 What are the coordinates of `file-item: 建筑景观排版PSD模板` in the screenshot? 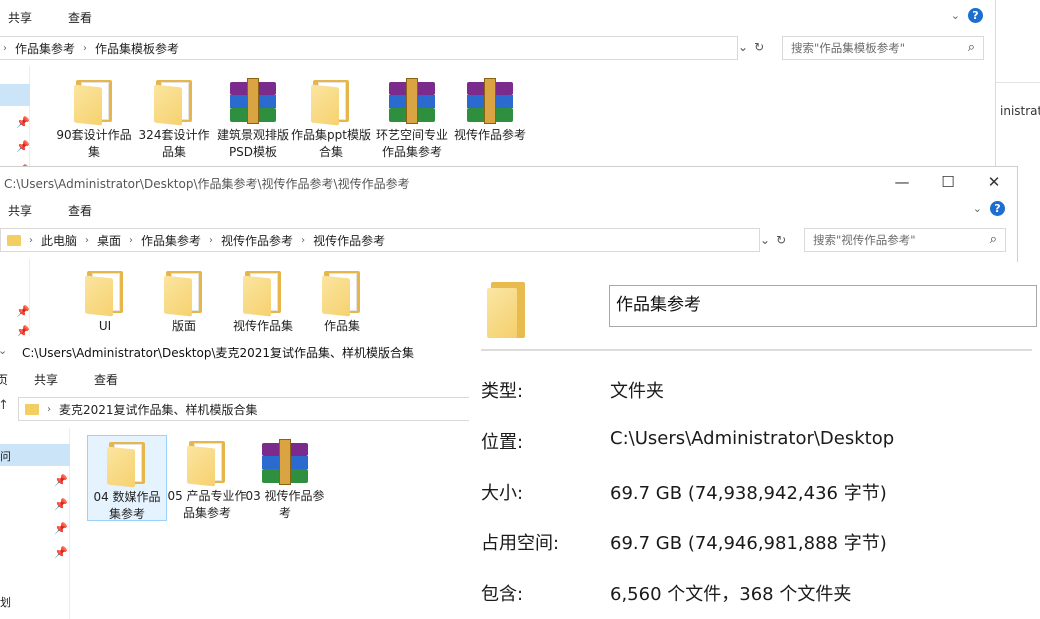 It's located at (253, 119).